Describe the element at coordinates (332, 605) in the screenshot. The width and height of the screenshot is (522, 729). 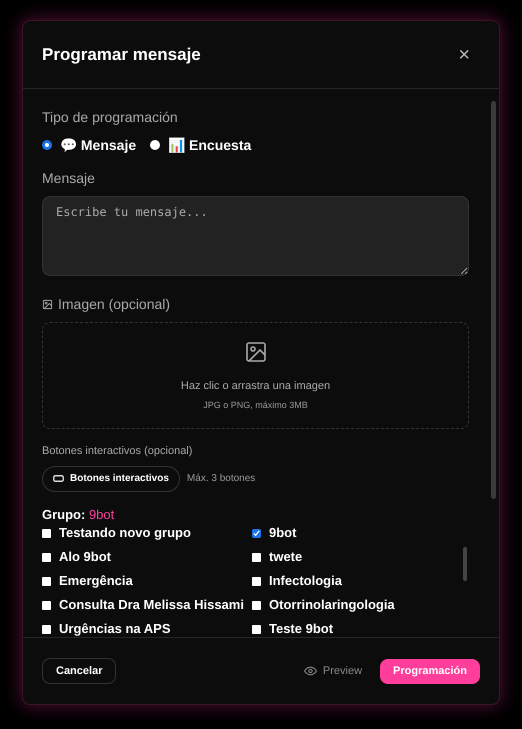
I see `group-option: Otorrinolaringologia` at that location.